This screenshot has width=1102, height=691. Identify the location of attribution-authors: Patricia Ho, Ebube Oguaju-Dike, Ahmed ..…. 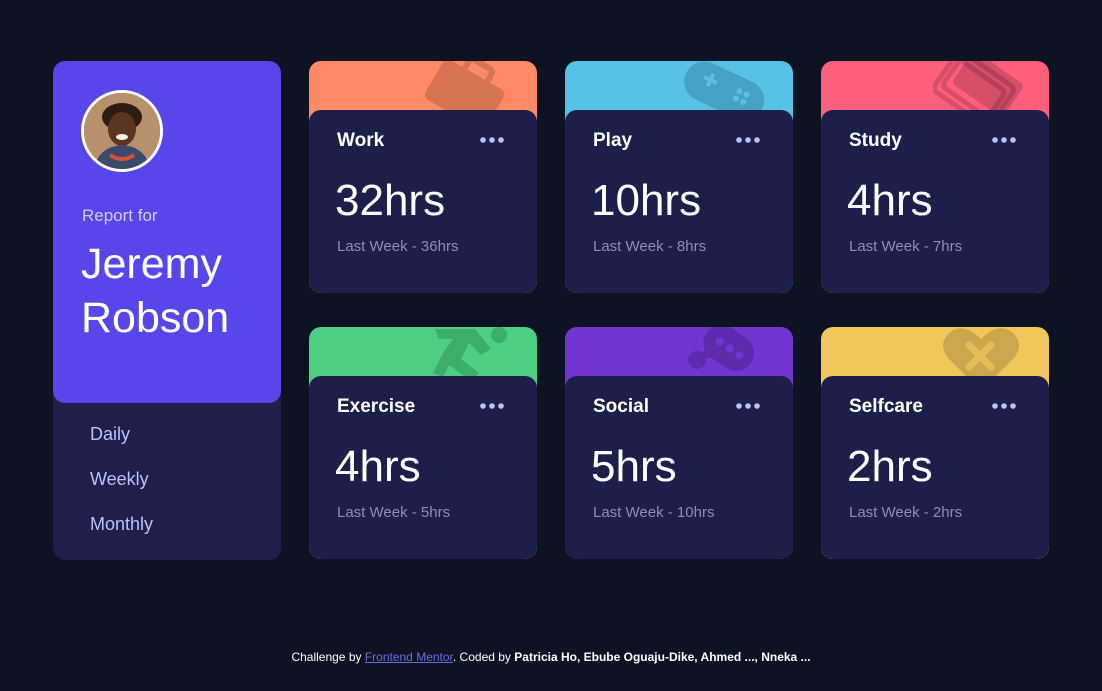
(662, 657).